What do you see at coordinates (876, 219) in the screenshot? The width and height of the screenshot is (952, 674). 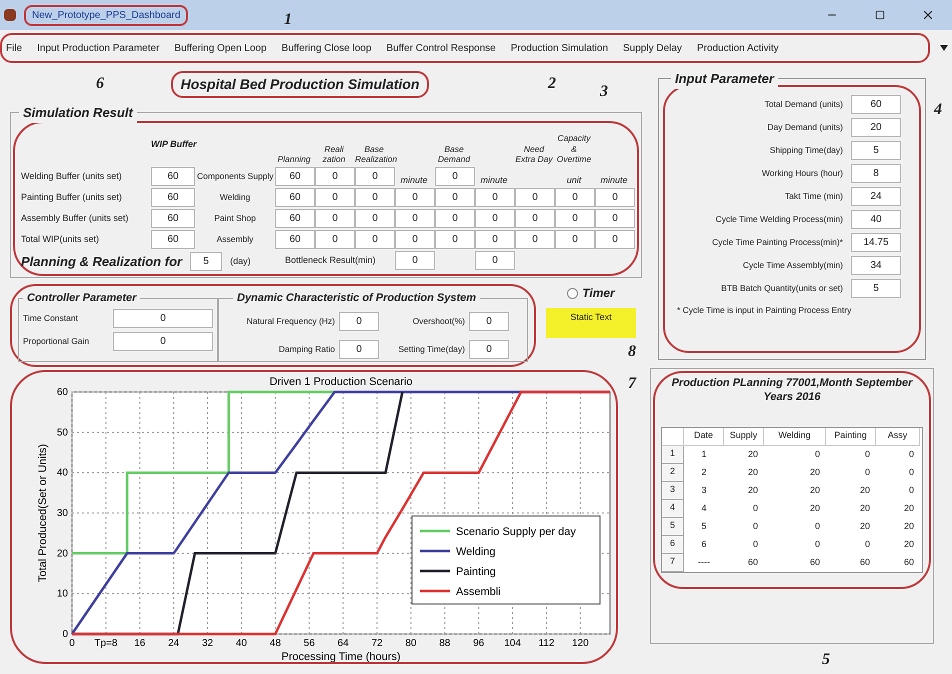 I see `input-field: 40` at bounding box center [876, 219].